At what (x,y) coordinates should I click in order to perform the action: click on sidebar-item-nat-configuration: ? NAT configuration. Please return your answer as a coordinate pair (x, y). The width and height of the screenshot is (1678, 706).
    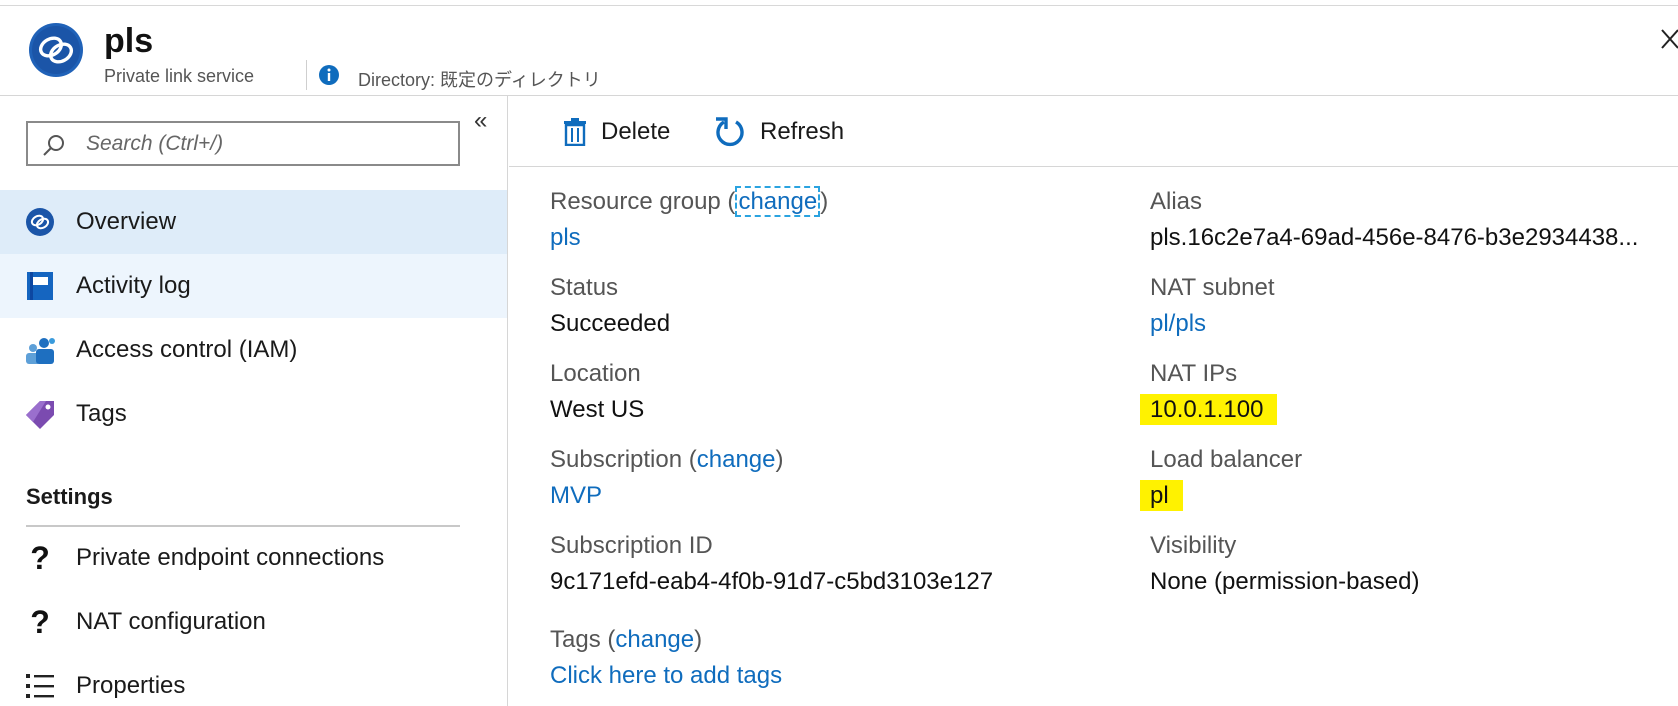
    Looking at the image, I should click on (253, 622).